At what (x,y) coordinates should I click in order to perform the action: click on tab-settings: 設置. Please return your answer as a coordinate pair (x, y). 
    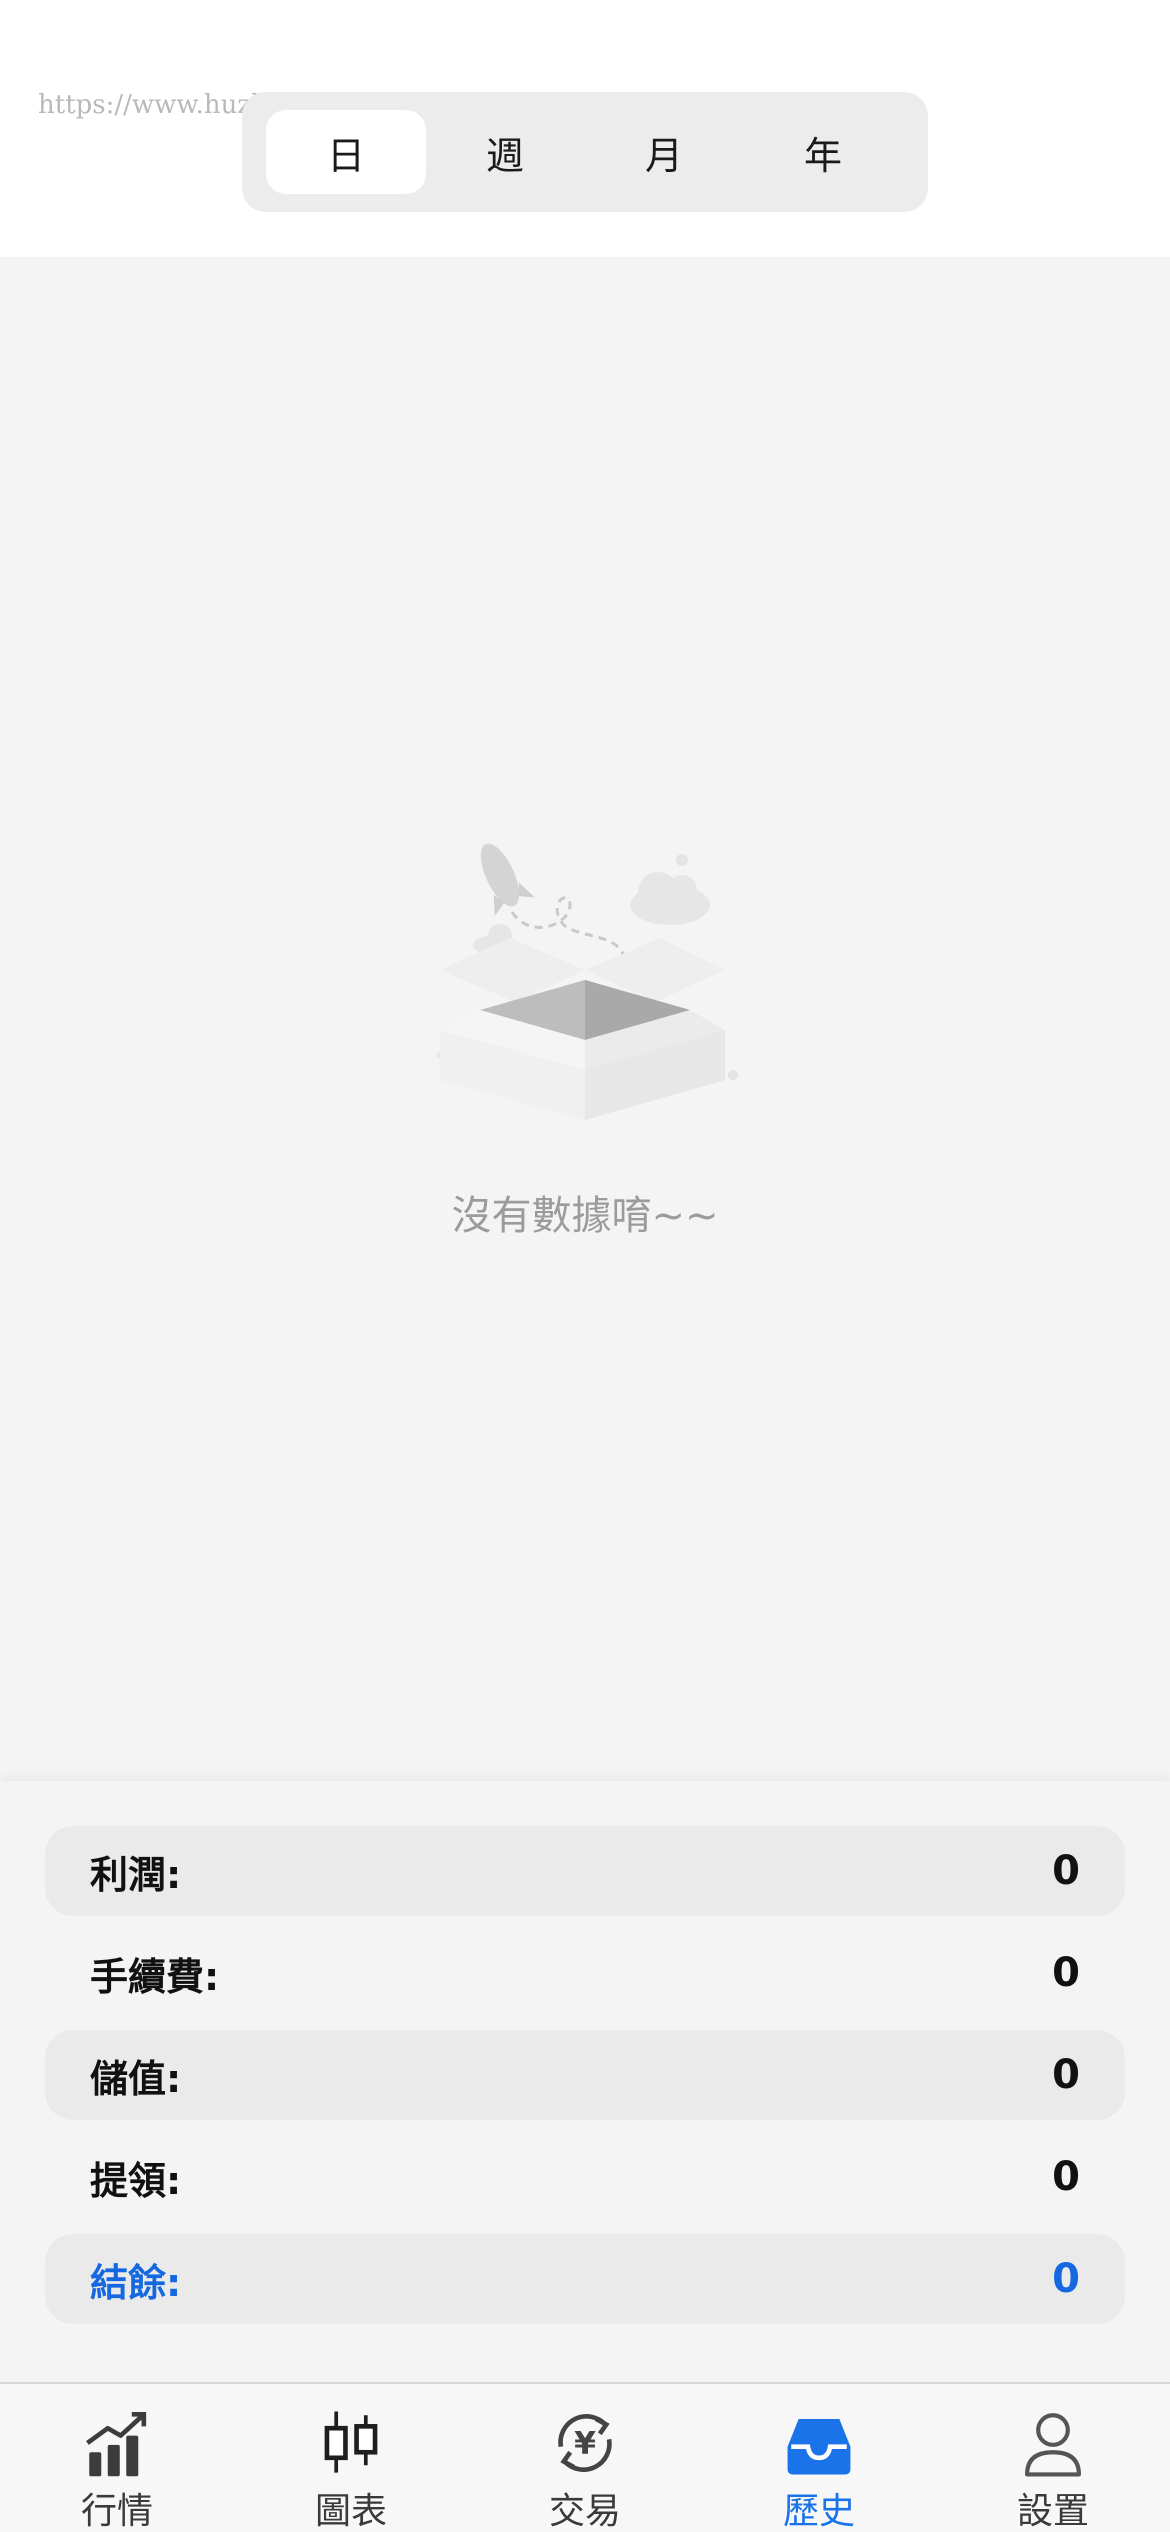
    Looking at the image, I should click on (1053, 2458).